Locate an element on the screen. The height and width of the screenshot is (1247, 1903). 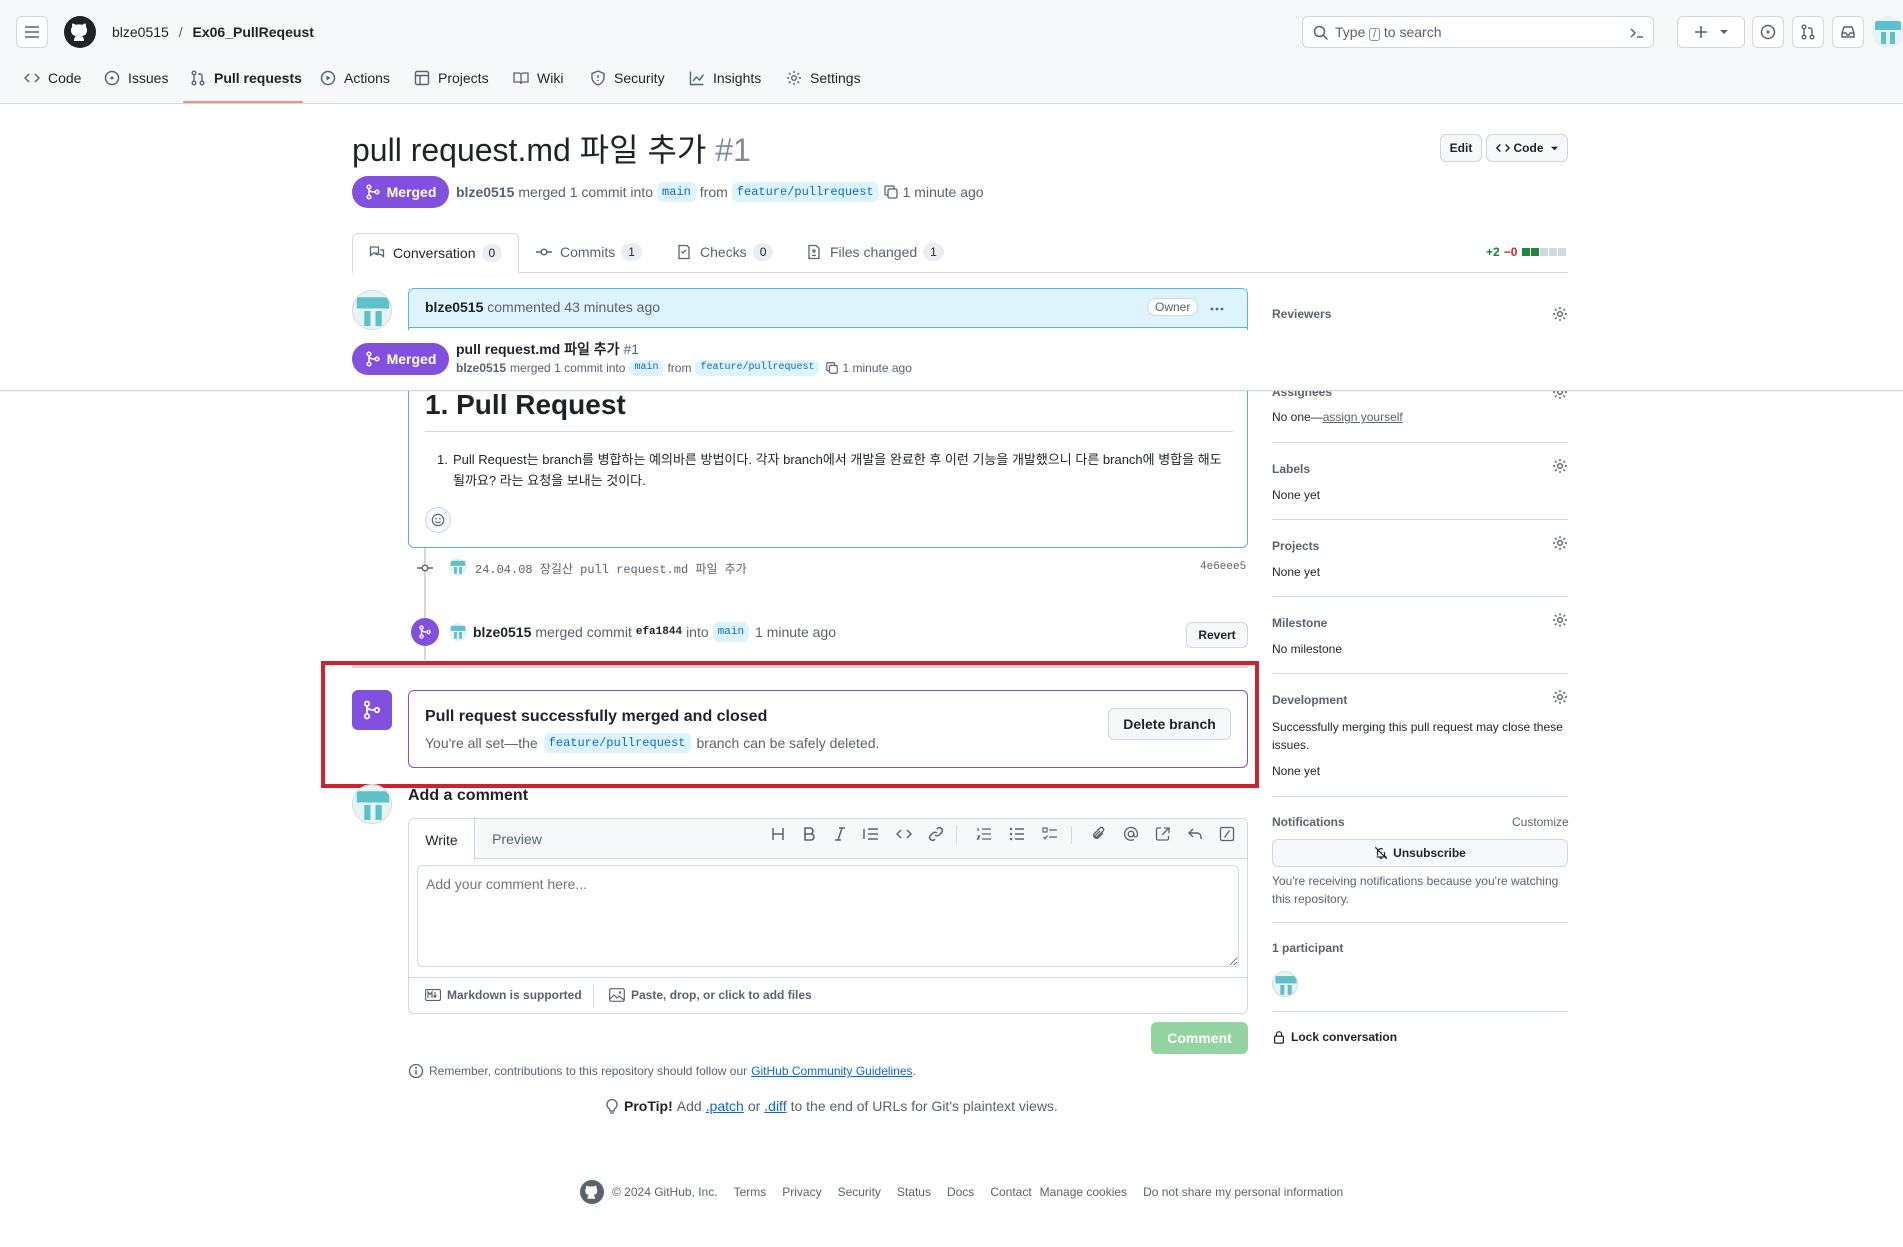
footer-link-docs: Docs is located at coordinates (960, 1192).